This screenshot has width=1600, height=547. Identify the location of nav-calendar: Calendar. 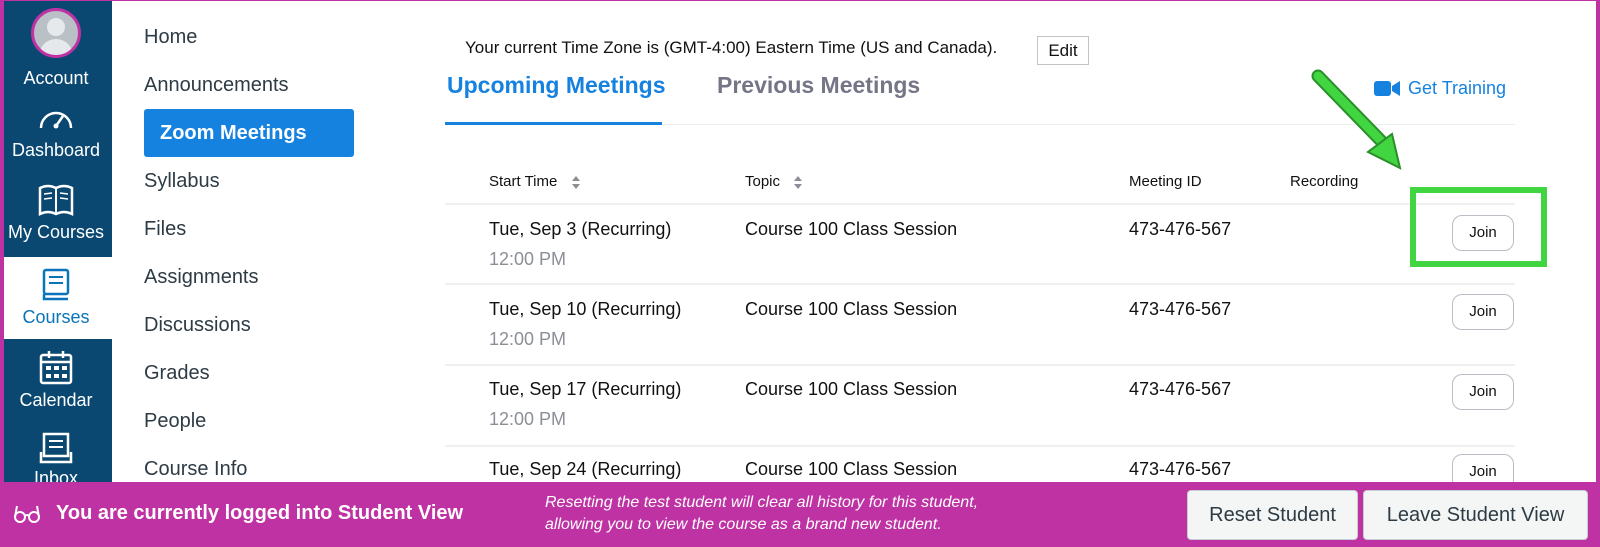
(56, 383).